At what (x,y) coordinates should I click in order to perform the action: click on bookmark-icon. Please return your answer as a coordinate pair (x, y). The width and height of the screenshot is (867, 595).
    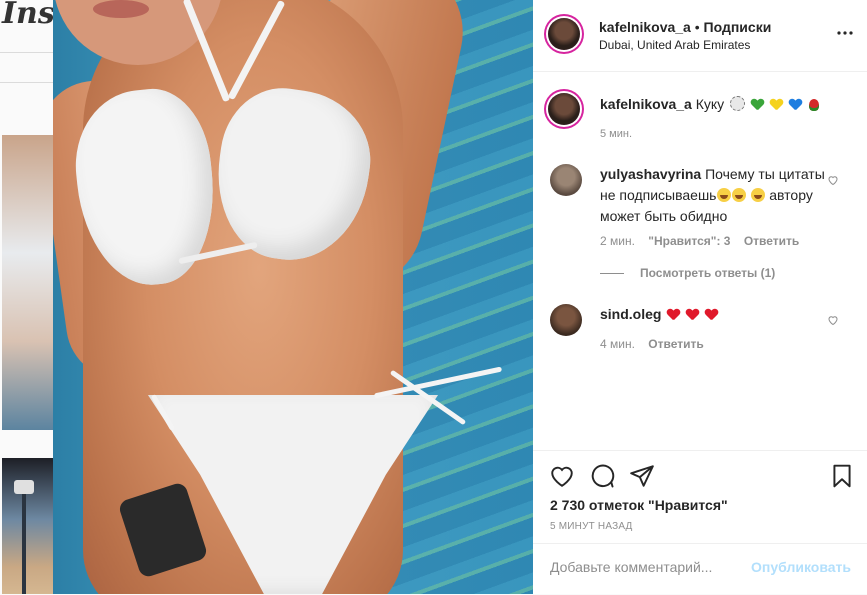
    Looking at the image, I should click on (842, 476).